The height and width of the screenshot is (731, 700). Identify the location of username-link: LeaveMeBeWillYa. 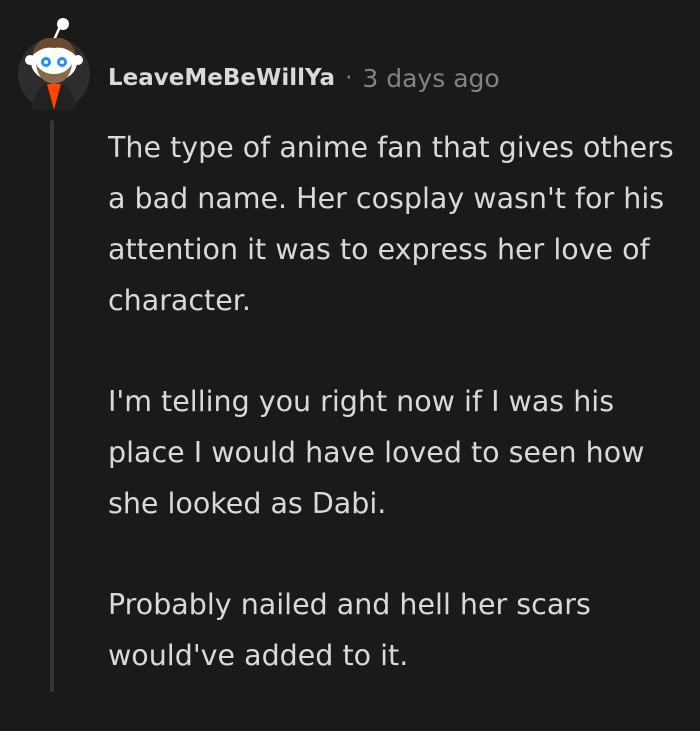
(221, 78).